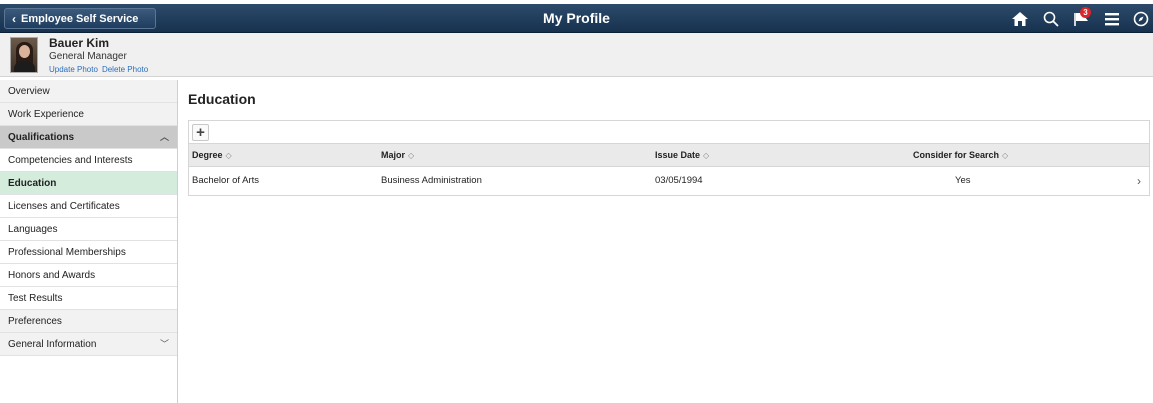 The height and width of the screenshot is (403, 1153). I want to click on top-banner: My Profile ‹ Employee Self Service 3, so click(576, 18).